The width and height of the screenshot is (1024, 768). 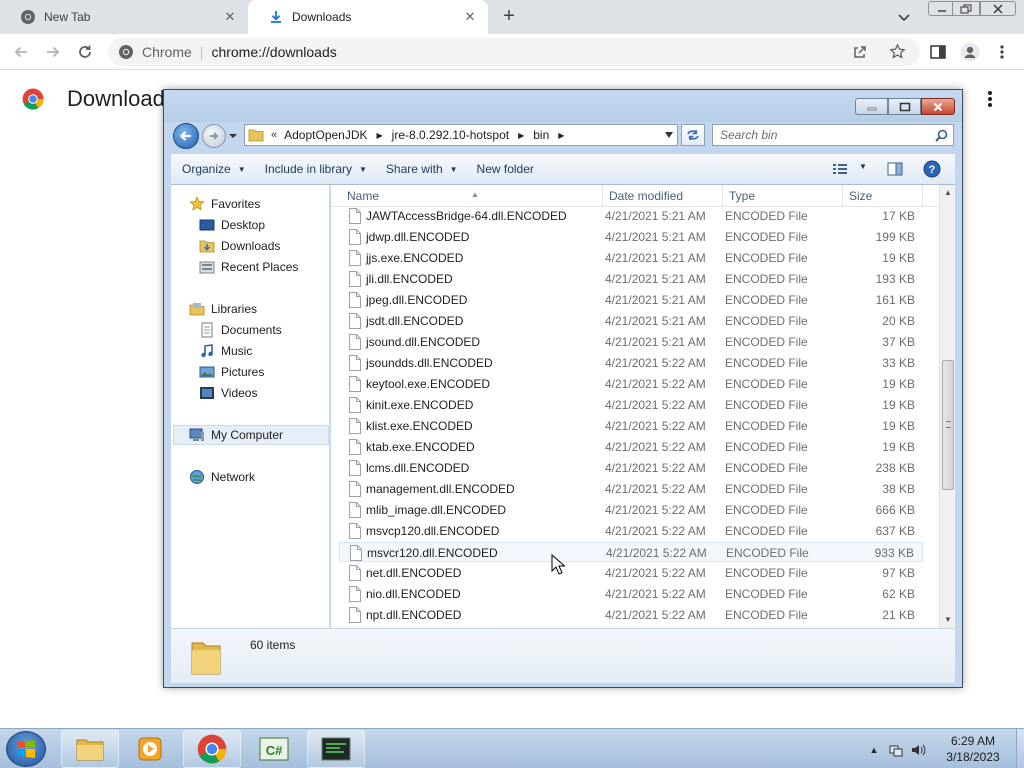 What do you see at coordinates (150, 749) in the screenshot?
I see `taskbar-media-player` at bounding box center [150, 749].